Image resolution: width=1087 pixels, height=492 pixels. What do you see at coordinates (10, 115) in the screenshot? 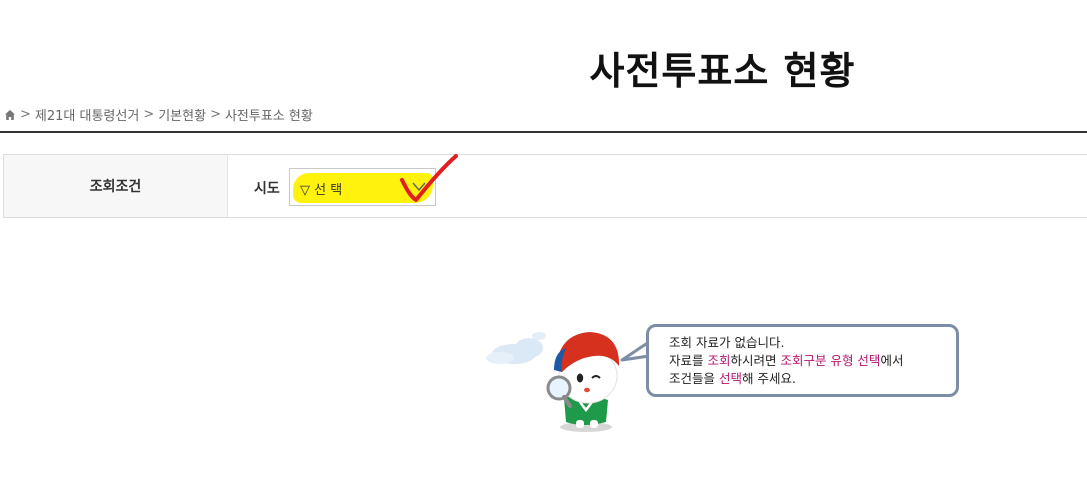
I see `home-icon` at bounding box center [10, 115].